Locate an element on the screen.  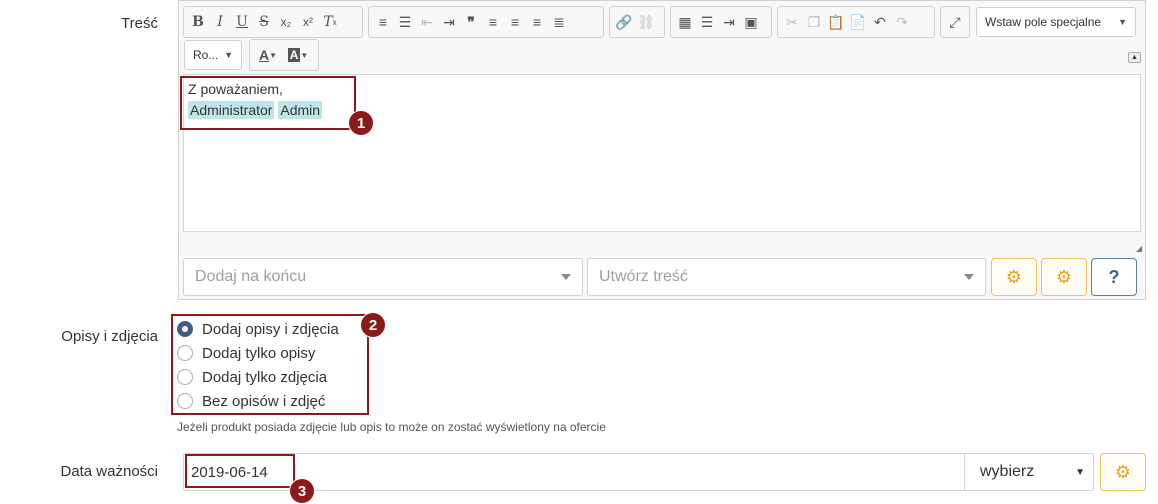
bold-button: B is located at coordinates (198, 22).